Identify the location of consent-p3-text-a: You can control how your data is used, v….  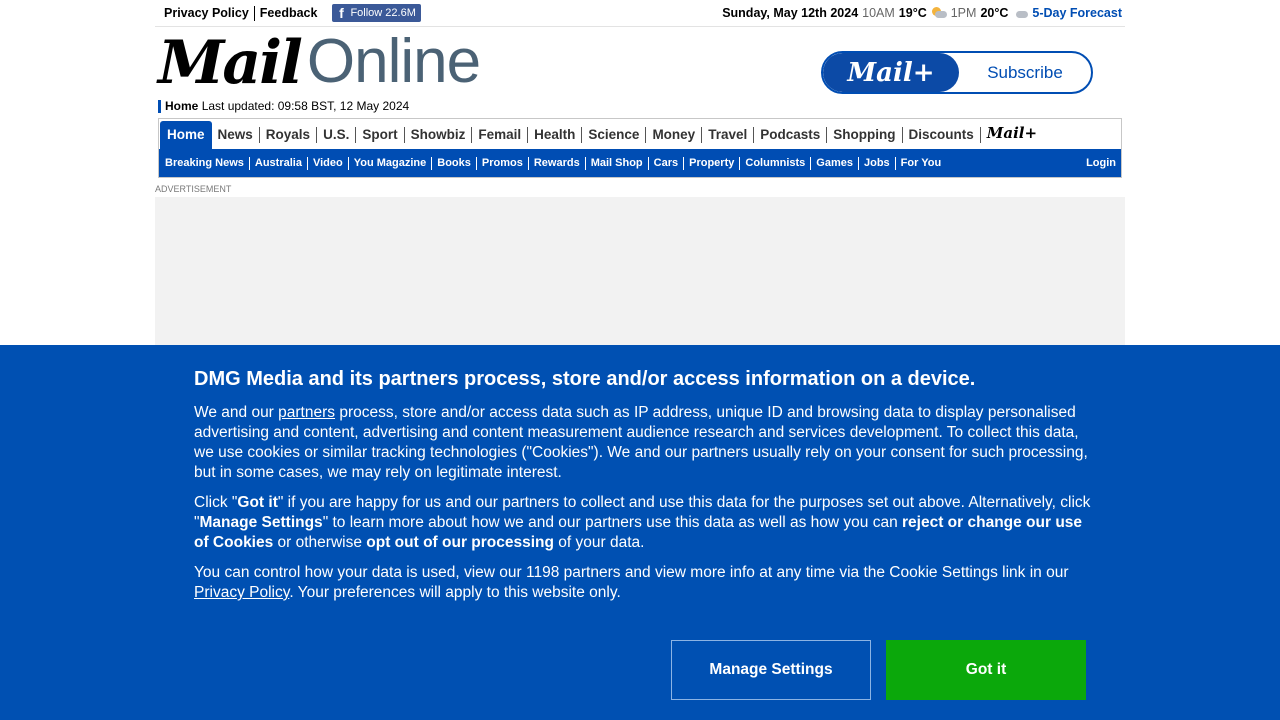
(631, 572).